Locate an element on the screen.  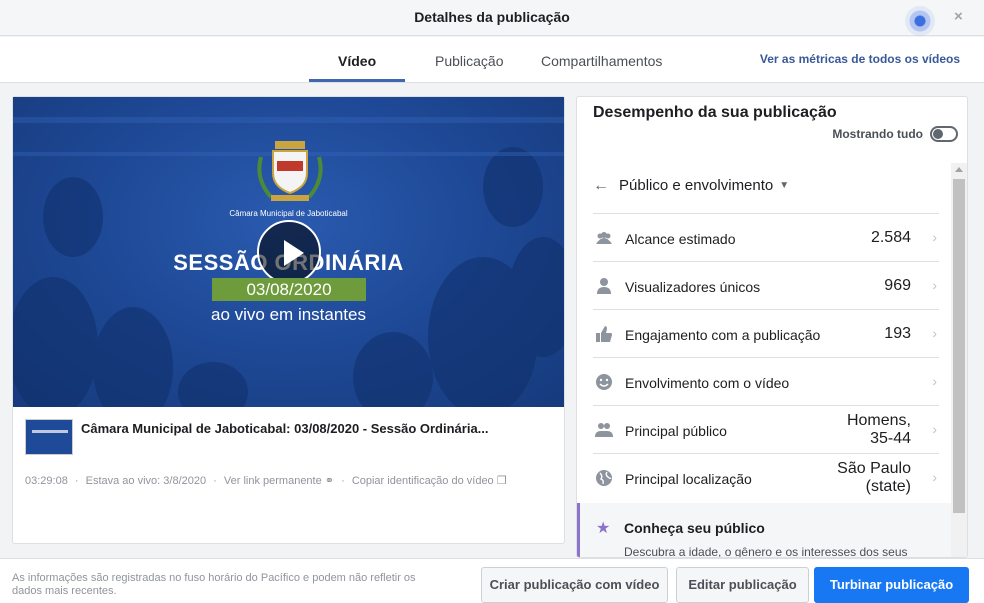
video-duration: 03:29:08 is located at coordinates (46, 481).